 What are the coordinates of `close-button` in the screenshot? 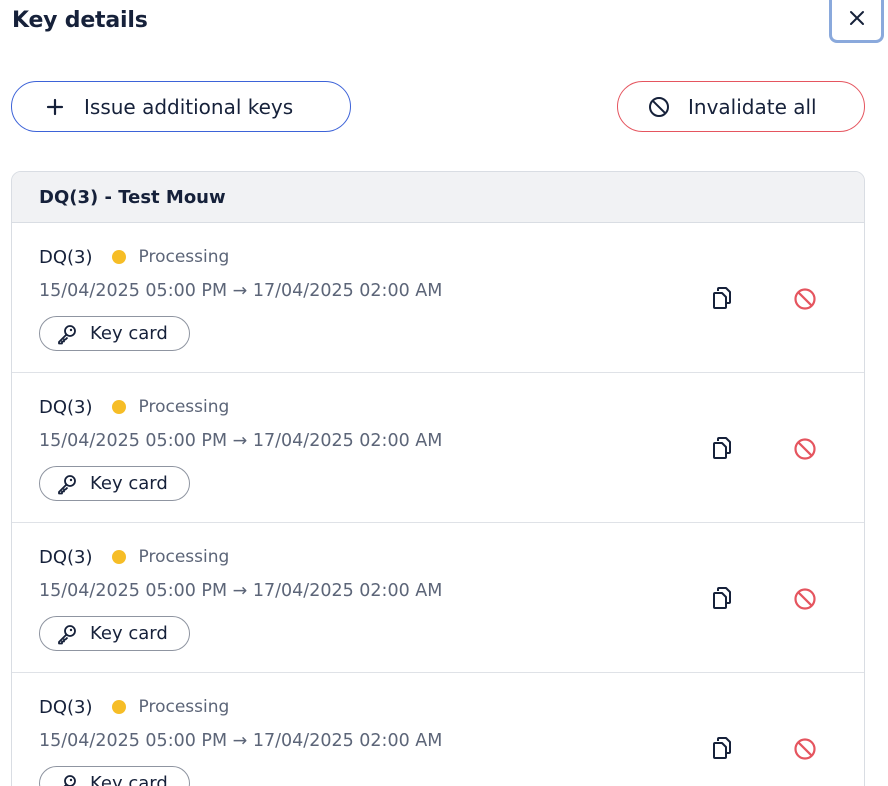 It's located at (856, 21).